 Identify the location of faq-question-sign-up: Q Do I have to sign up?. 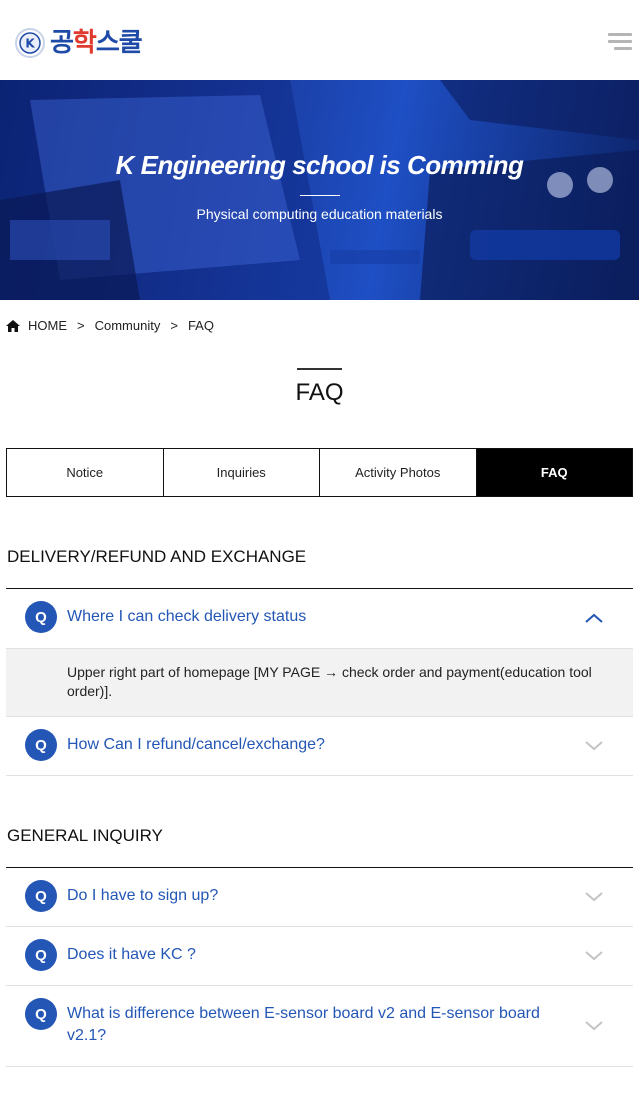
(319, 897).